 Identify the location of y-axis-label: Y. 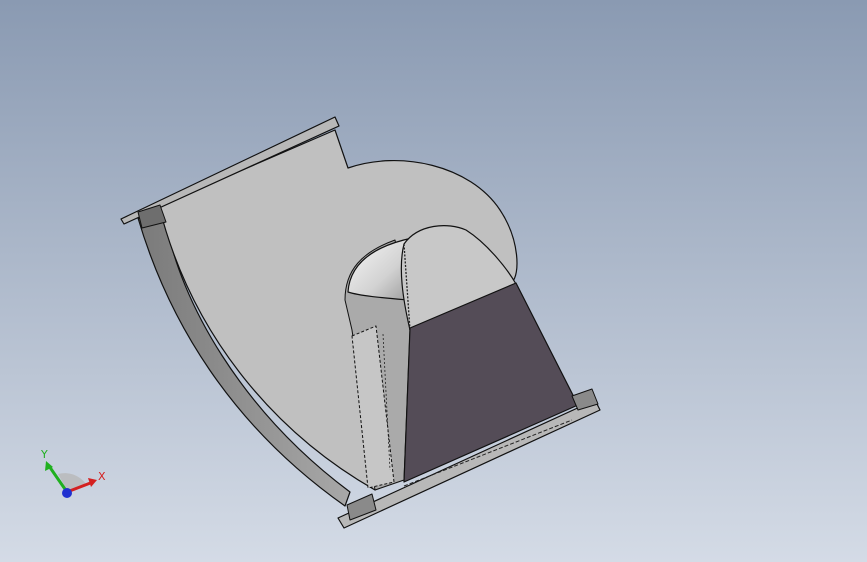
(44, 454).